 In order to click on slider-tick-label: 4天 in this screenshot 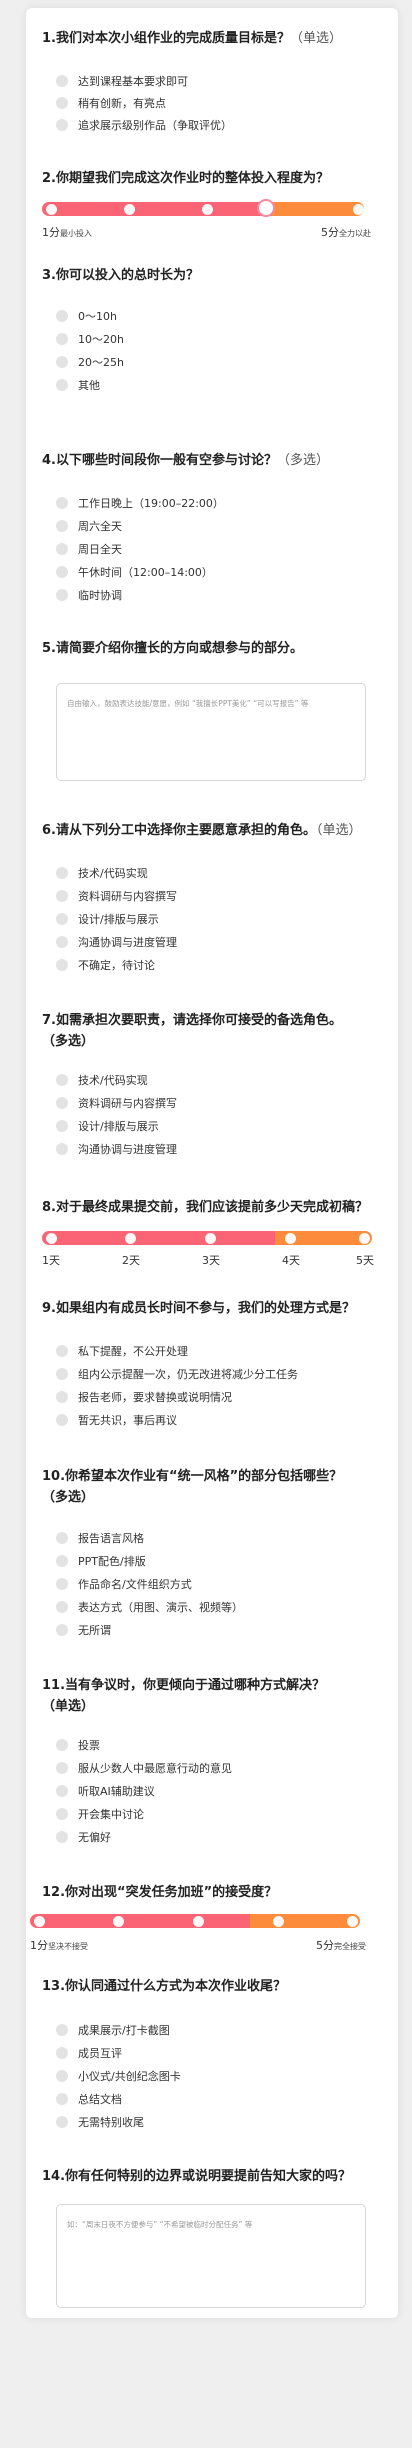, I will do `click(291, 1260)`.